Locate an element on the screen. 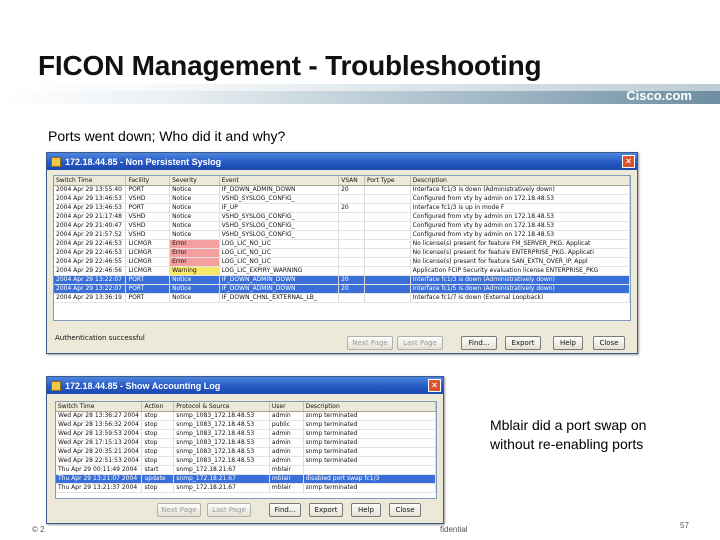  column-header: Severity is located at coordinates (194, 181).